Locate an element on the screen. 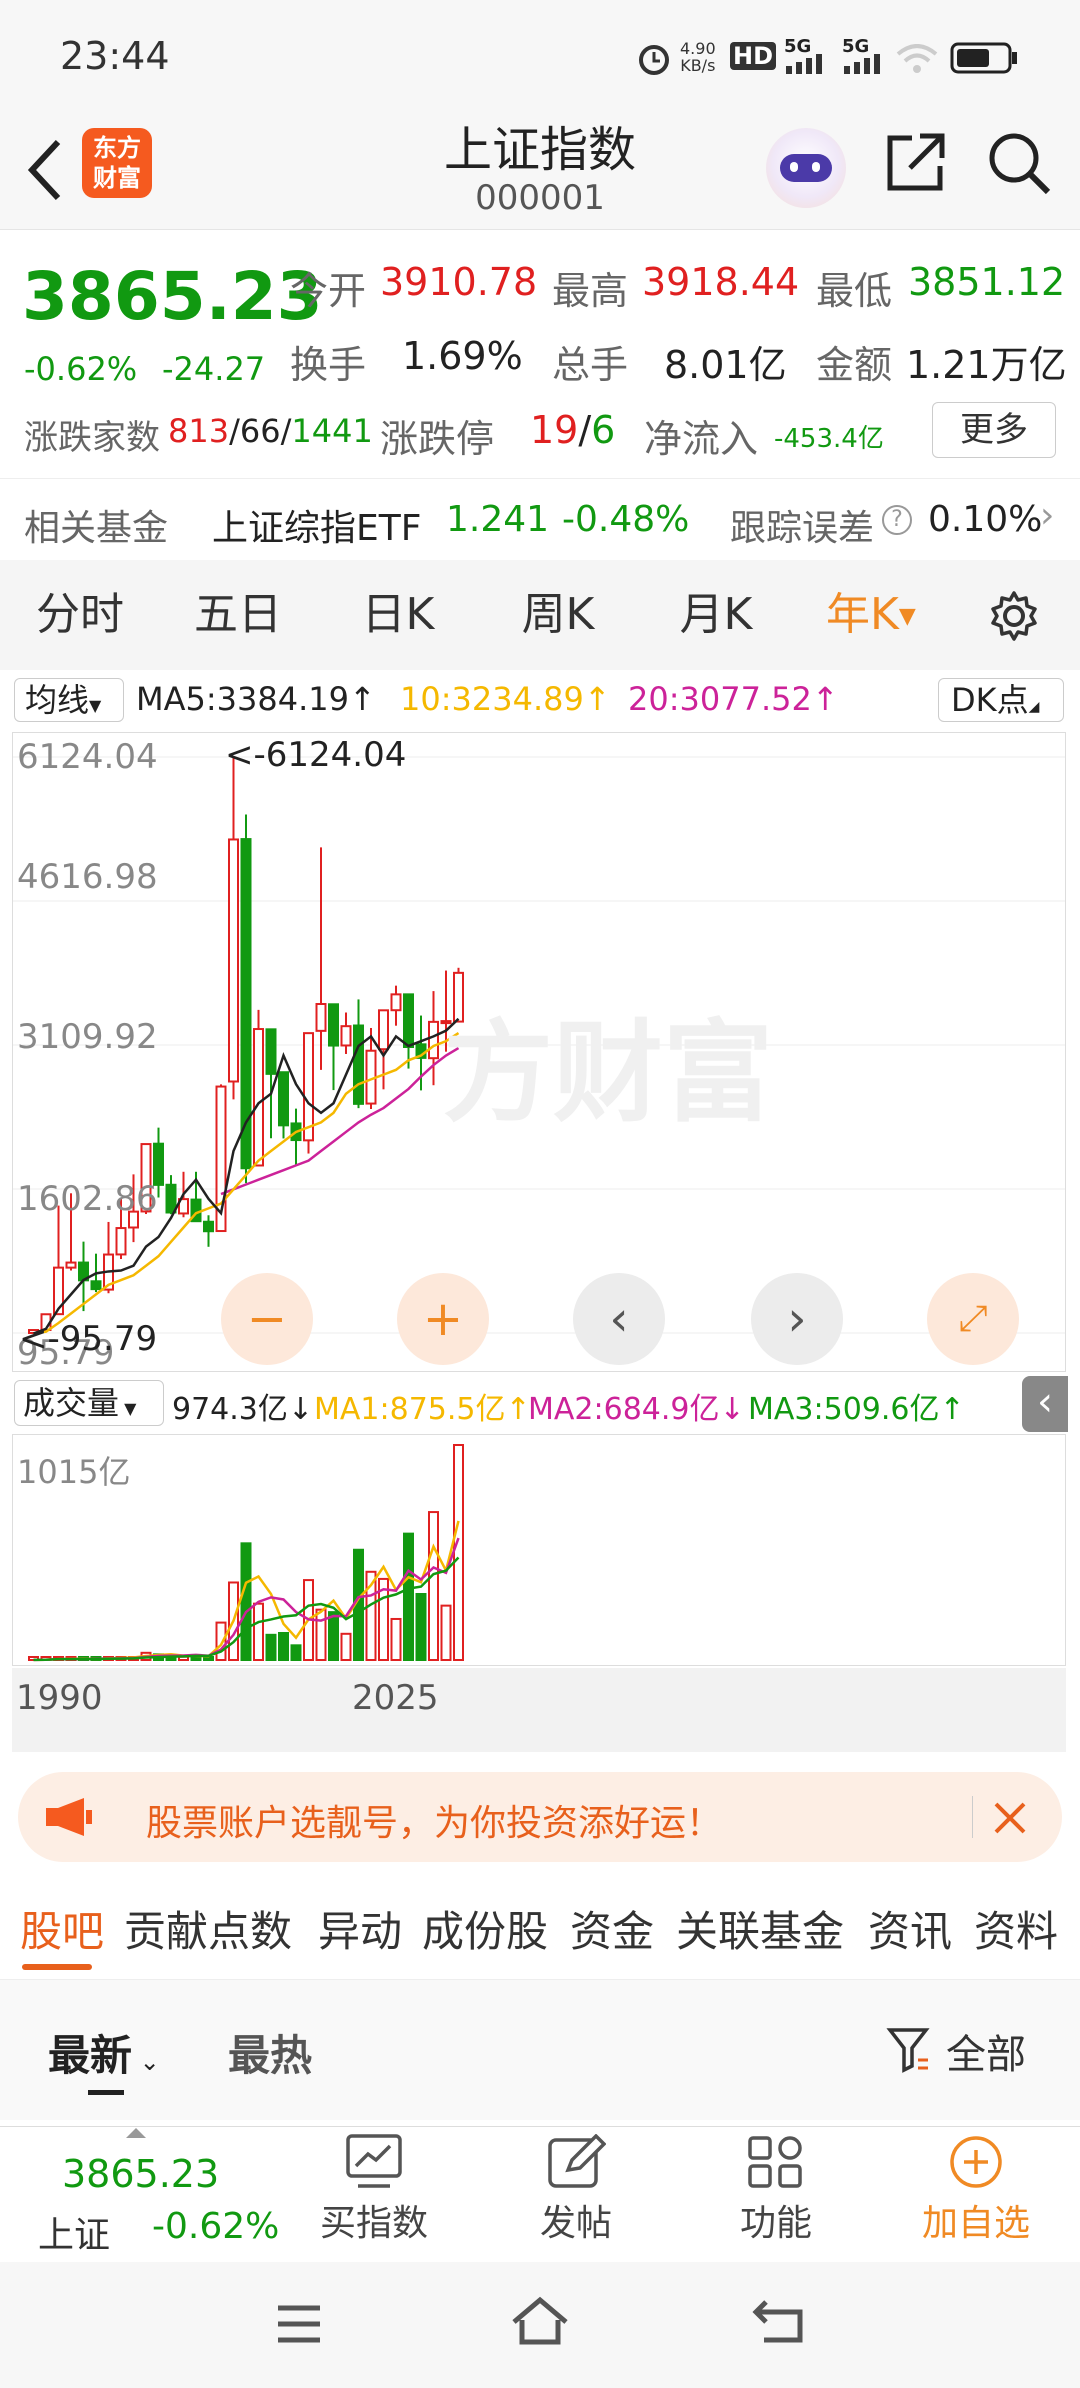 Image resolution: width=1080 pixels, height=2388 pixels. share-icon is located at coordinates (916, 162).